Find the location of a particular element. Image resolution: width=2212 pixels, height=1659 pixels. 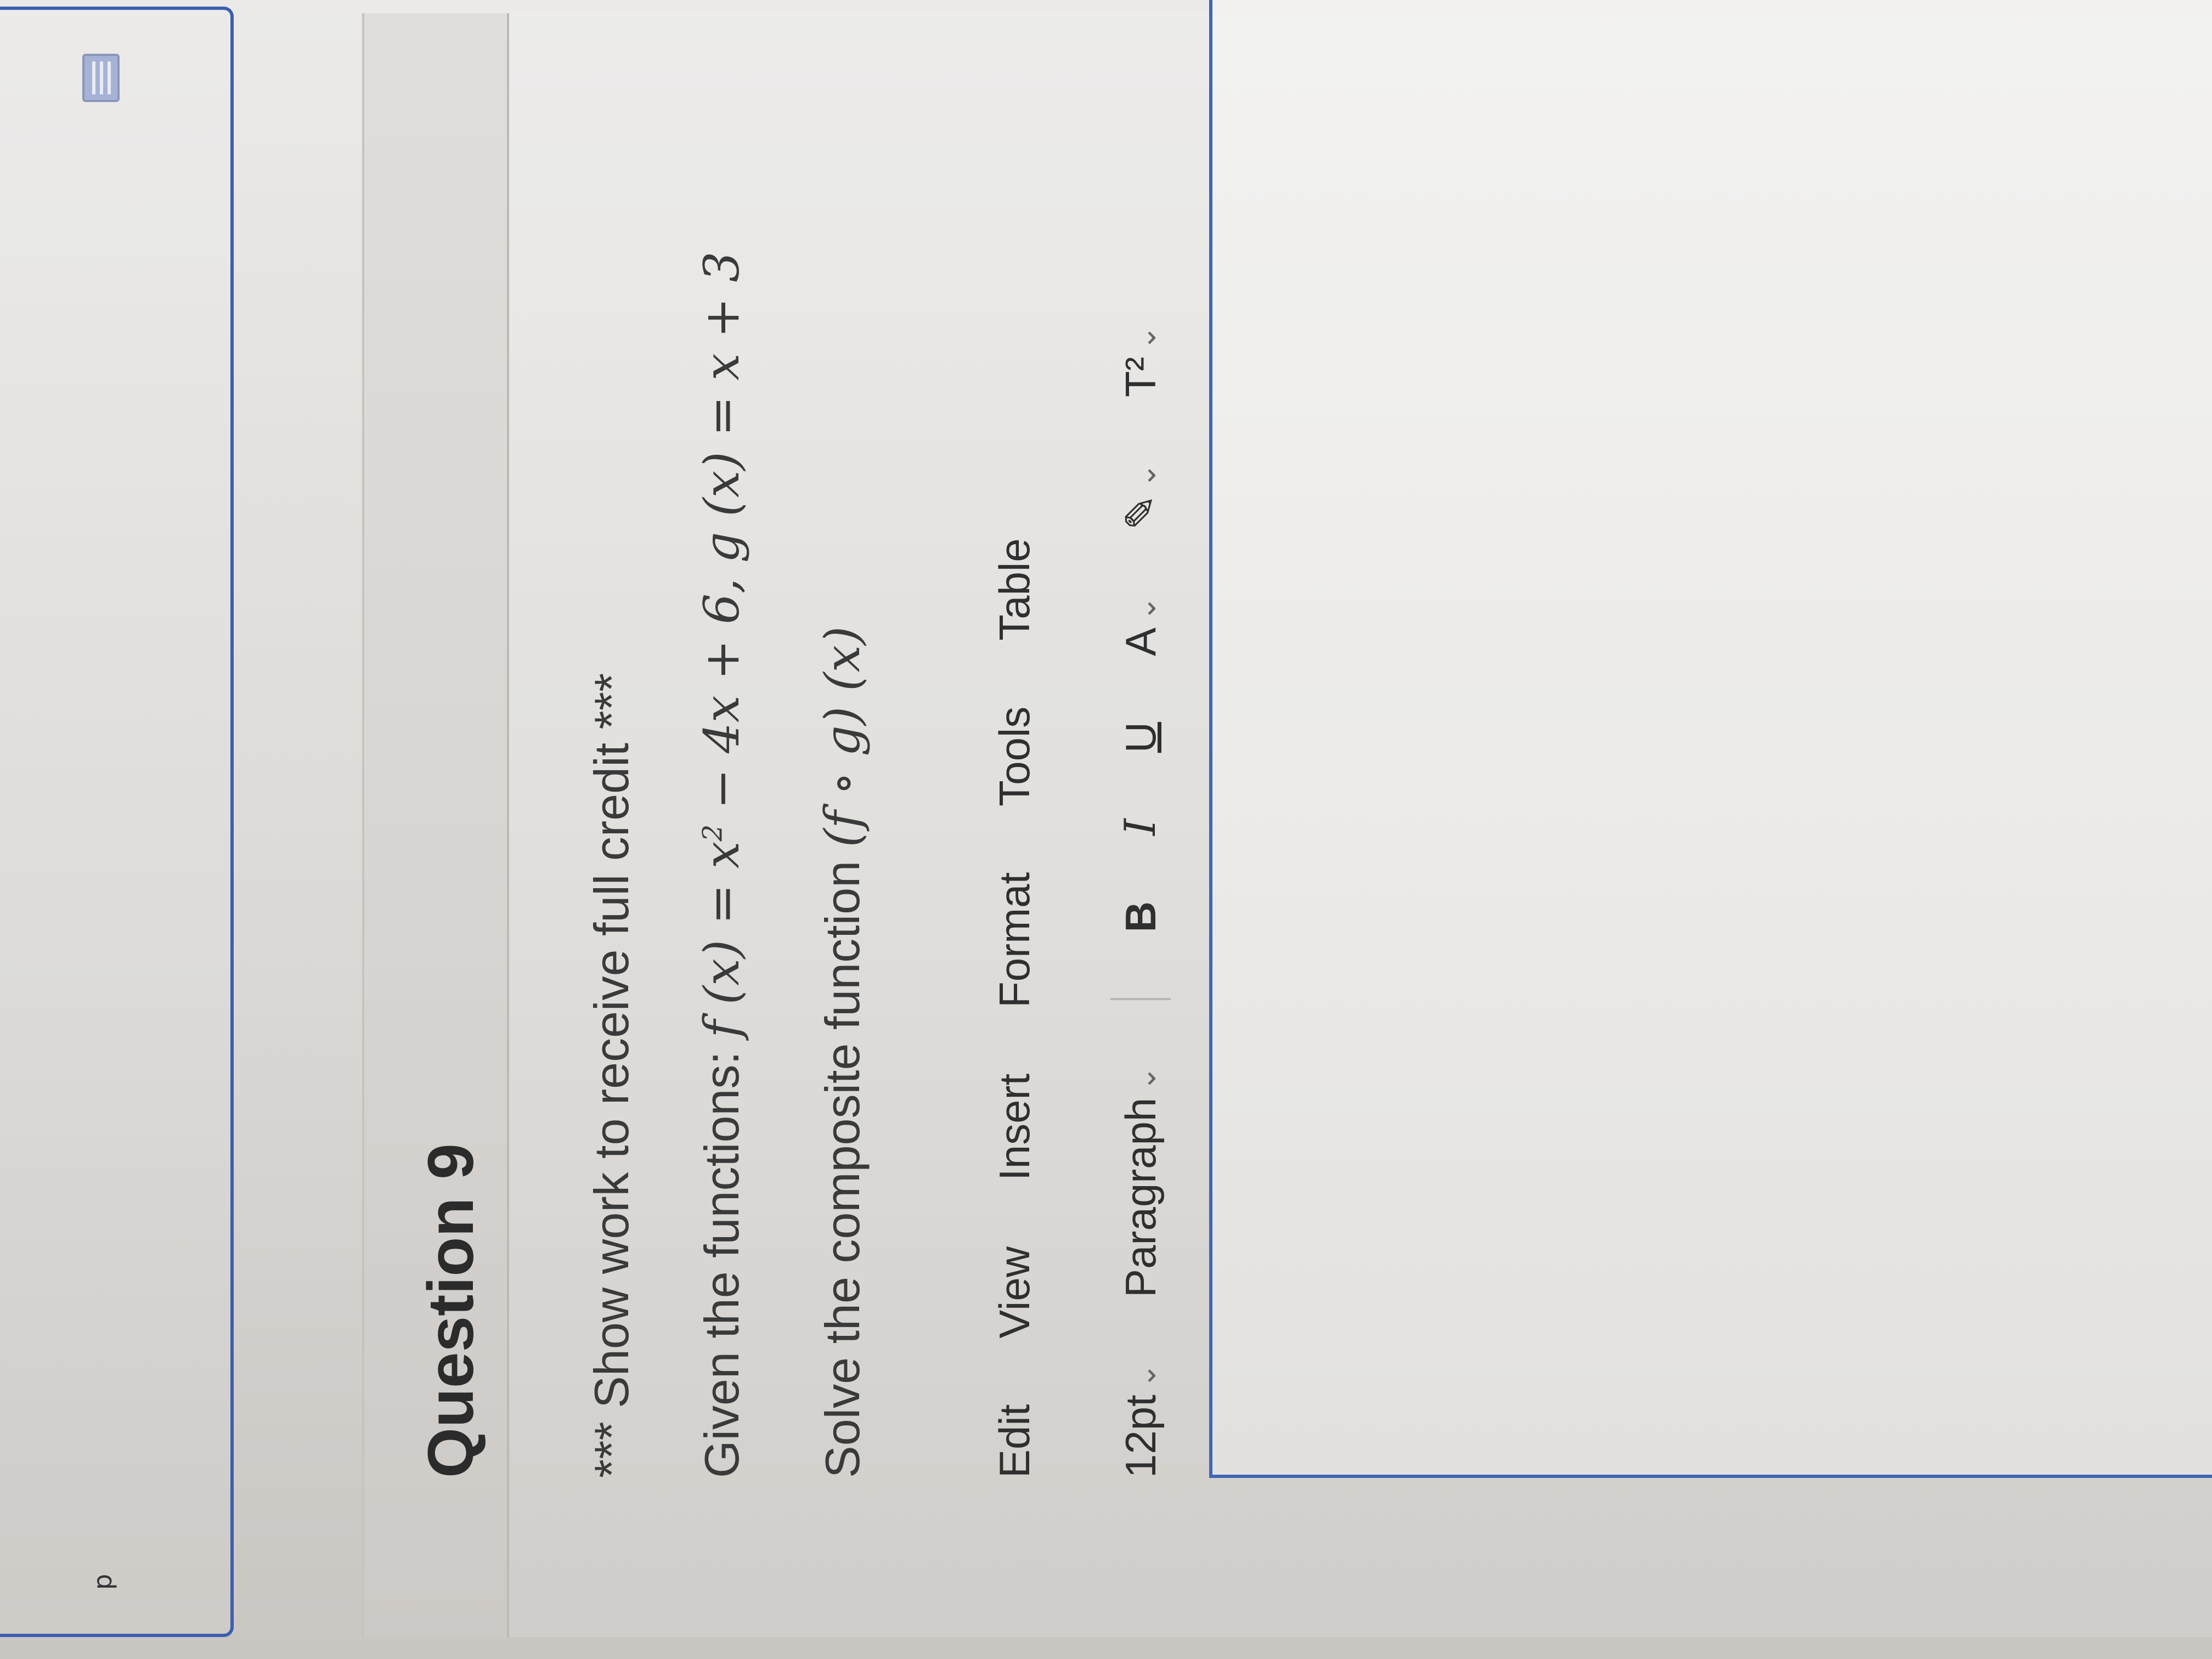

highlight-color-button: ✎⌄ is located at coordinates (1141, 497).